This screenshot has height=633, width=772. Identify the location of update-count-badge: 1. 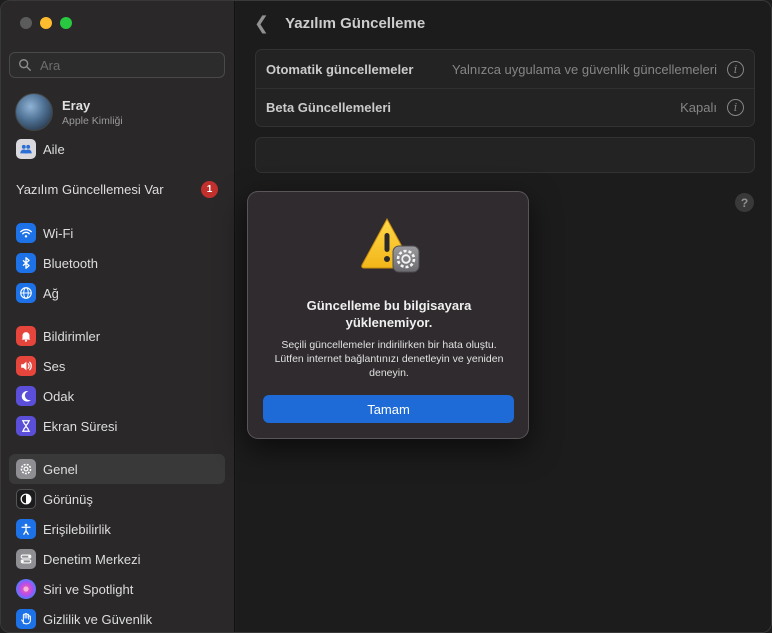
(209, 189).